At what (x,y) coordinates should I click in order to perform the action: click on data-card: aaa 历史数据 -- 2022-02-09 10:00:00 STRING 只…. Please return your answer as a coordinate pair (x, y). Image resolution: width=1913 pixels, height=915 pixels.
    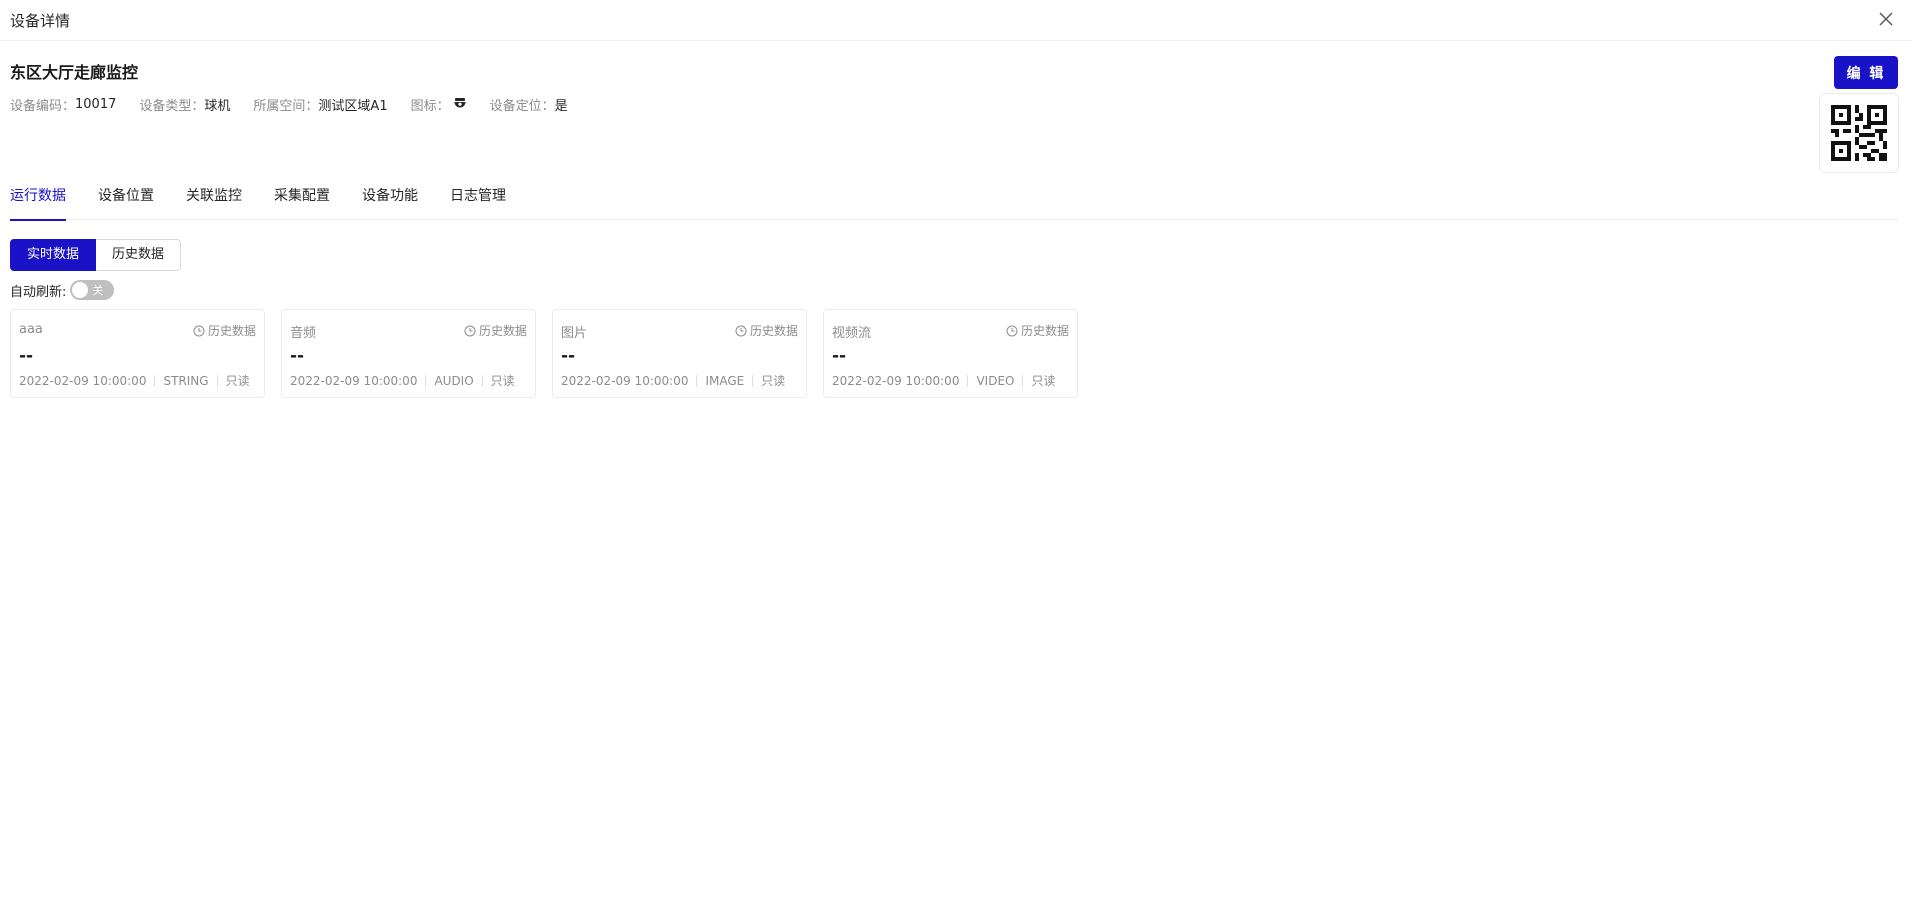
    Looking at the image, I should click on (137, 353).